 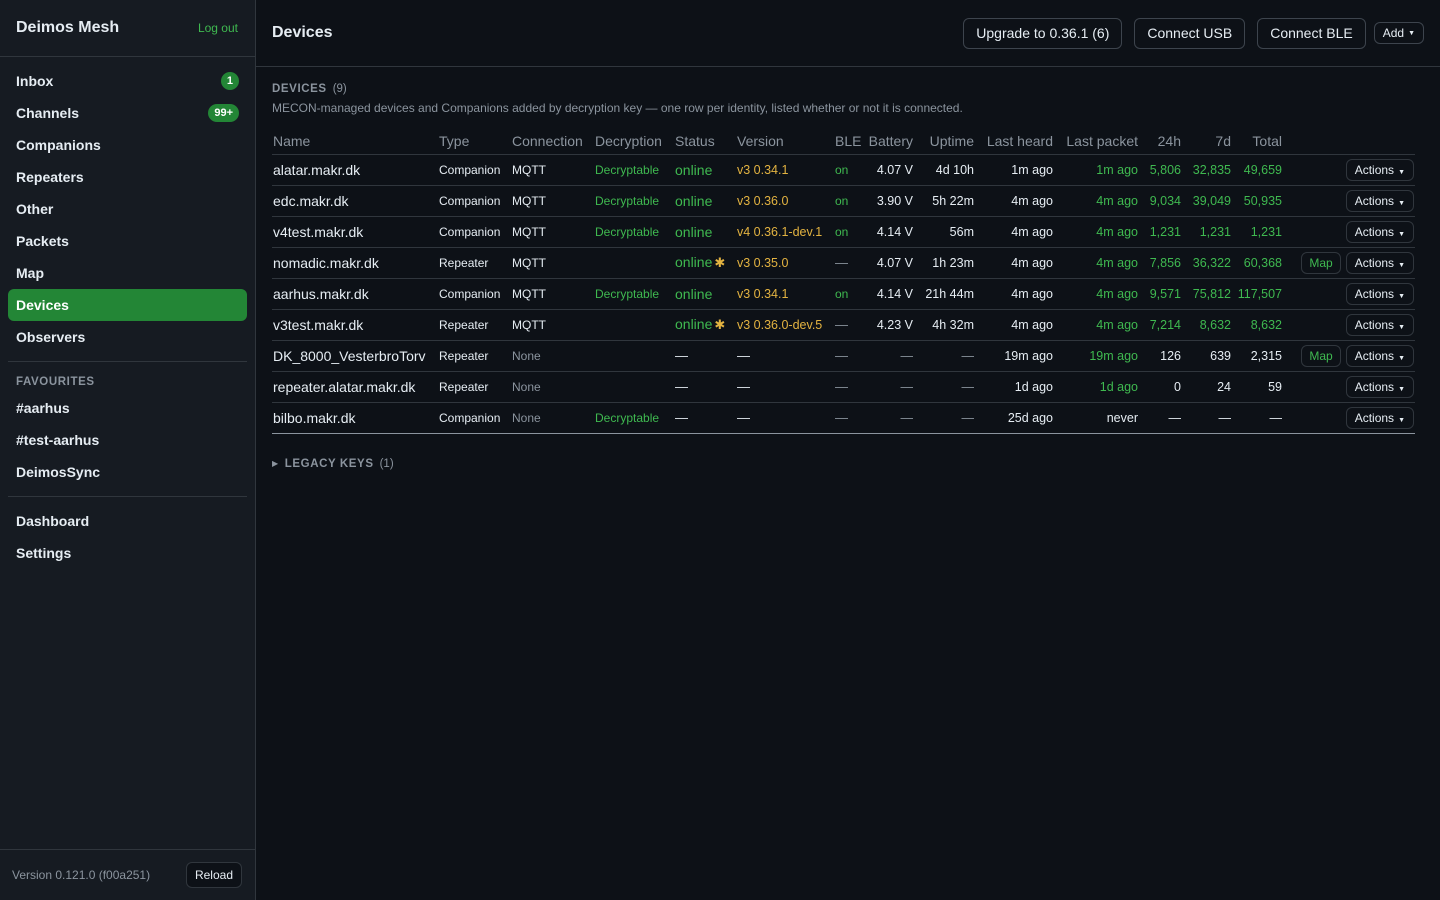 I want to click on sidebar-item-label: Channels, so click(x=48, y=113).